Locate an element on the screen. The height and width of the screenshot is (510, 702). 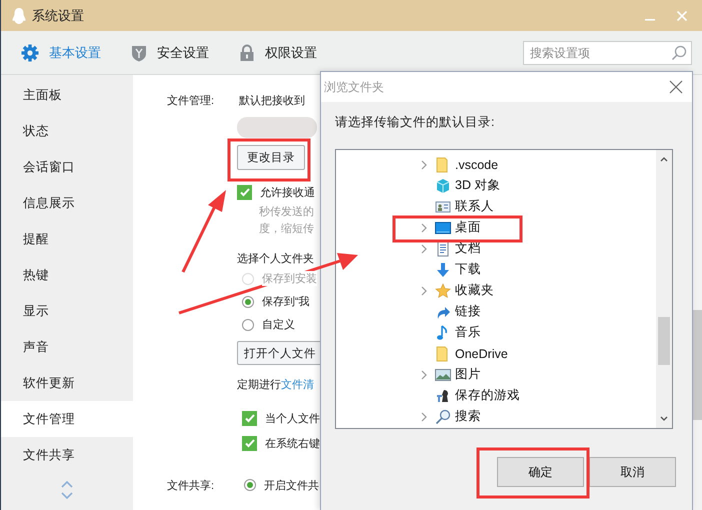
cube-icon is located at coordinates (443, 186).